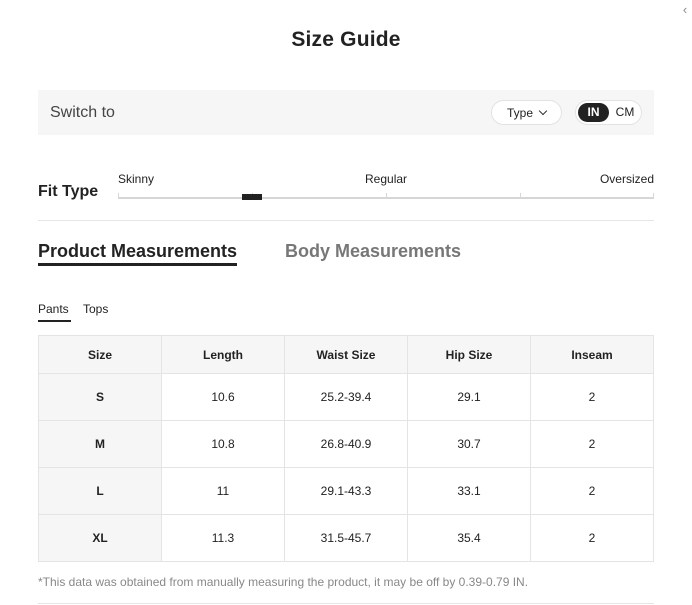 This screenshot has width=692, height=605. What do you see at coordinates (519, 112) in the screenshot?
I see `type-dropdown-label: Type` at bounding box center [519, 112].